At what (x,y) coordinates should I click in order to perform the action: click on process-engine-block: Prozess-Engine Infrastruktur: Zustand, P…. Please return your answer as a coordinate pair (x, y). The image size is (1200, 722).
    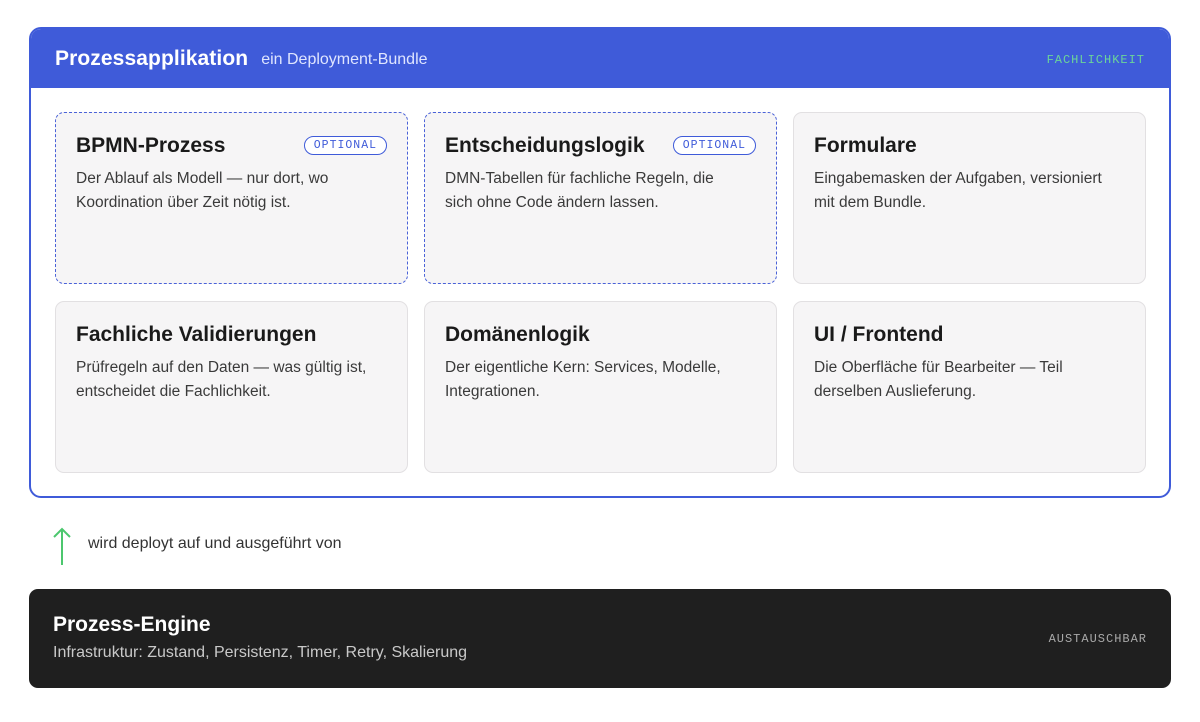
    Looking at the image, I should click on (600, 638).